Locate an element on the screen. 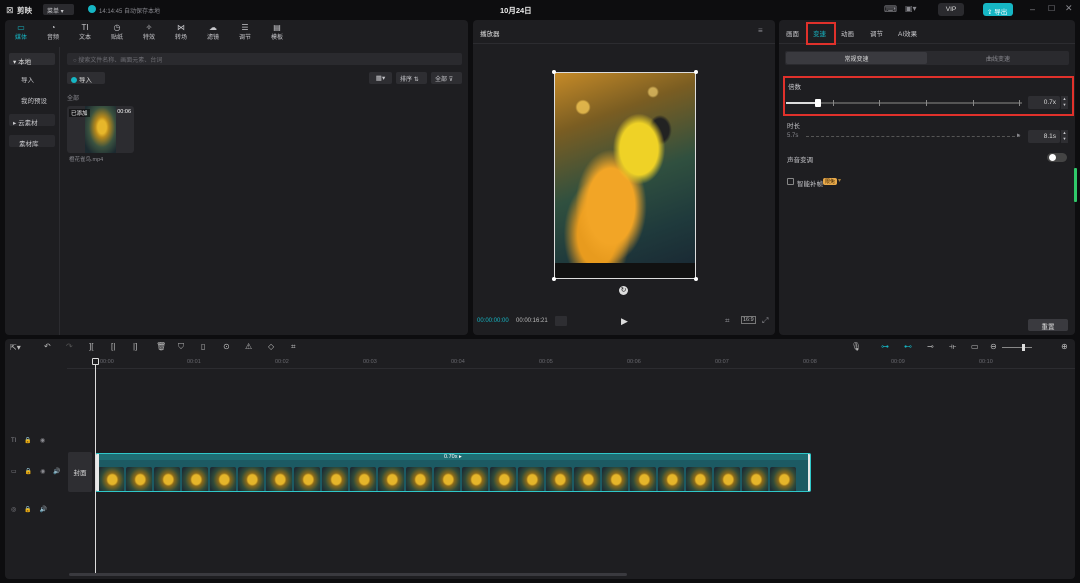 The width and height of the screenshot is (1080, 583). tab-effects: ✧ 特效 is located at coordinates (149, 32).